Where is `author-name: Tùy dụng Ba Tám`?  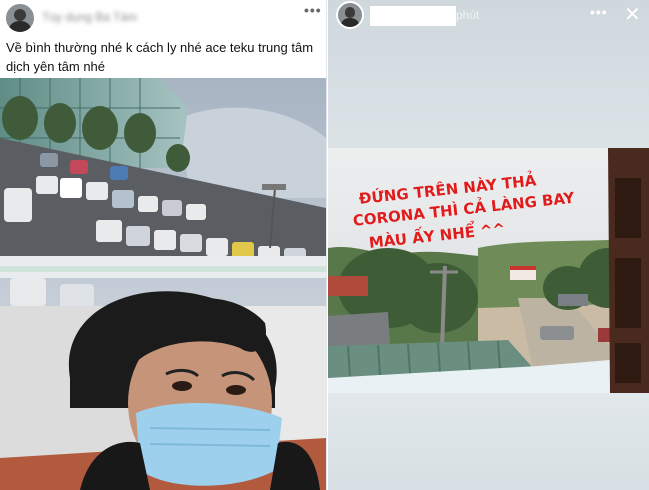 author-name: Tùy dụng Ba Tám is located at coordinates (89, 17).